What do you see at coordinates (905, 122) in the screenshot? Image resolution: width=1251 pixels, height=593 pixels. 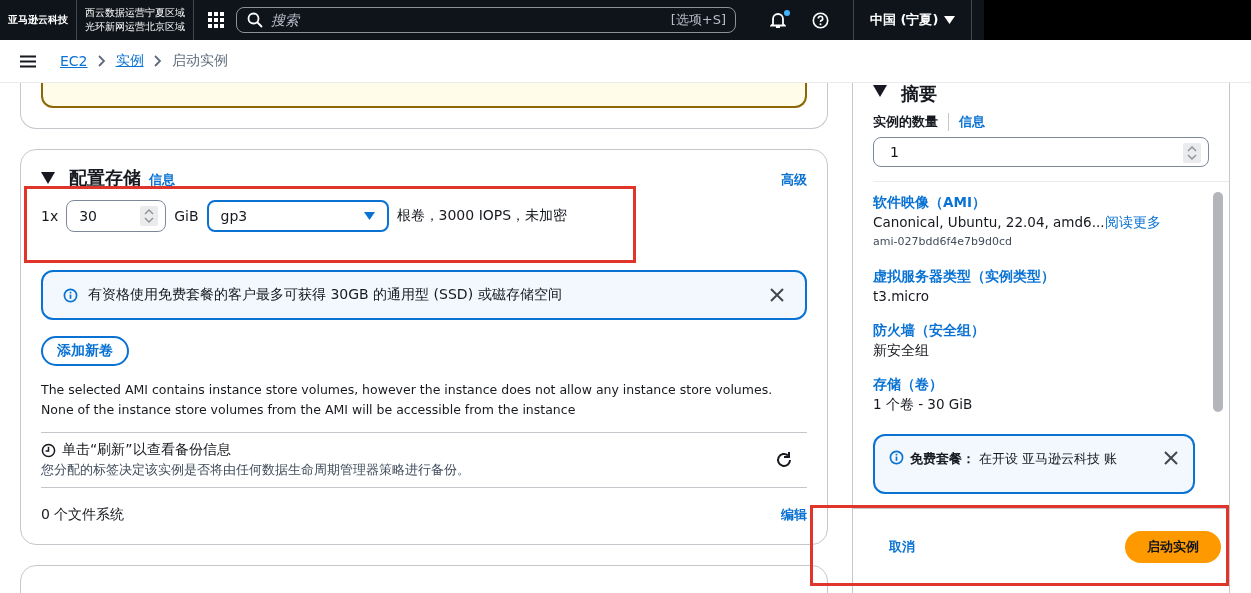 I see `field-label: 实例的数量` at bounding box center [905, 122].